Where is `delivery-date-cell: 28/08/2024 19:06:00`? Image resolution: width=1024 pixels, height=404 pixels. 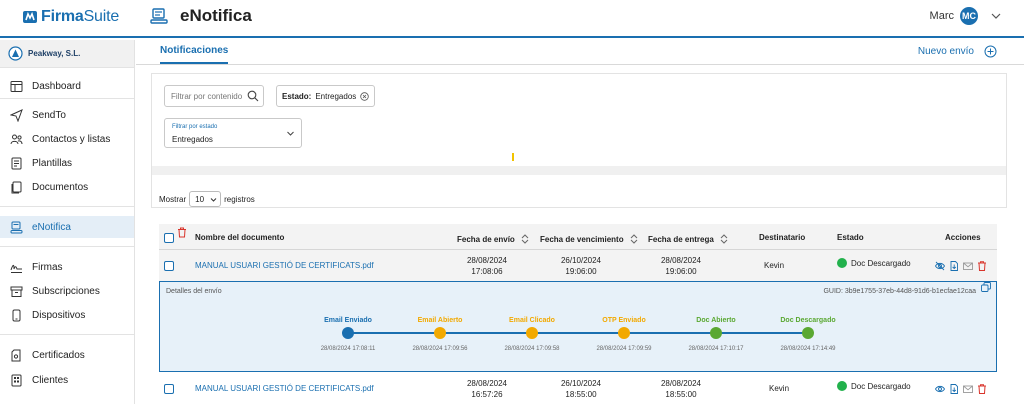 delivery-date-cell: 28/08/2024 19:06:00 is located at coordinates (681, 266).